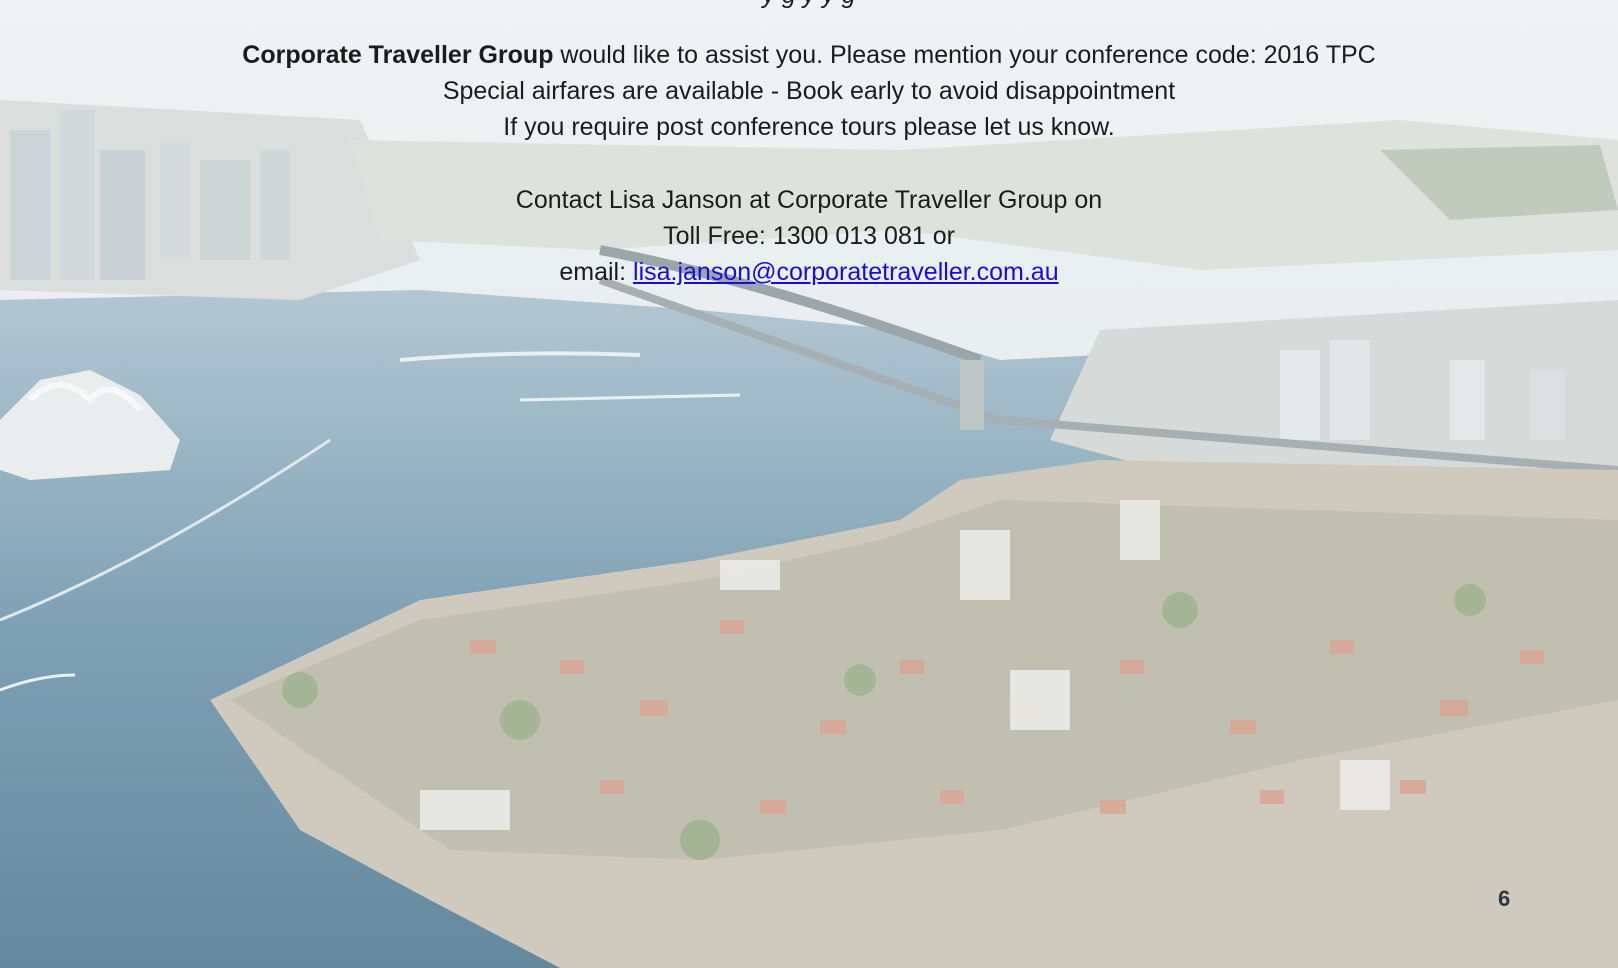 This screenshot has width=1618, height=968. I want to click on company-name: Corporate Traveller Group, so click(398, 55).